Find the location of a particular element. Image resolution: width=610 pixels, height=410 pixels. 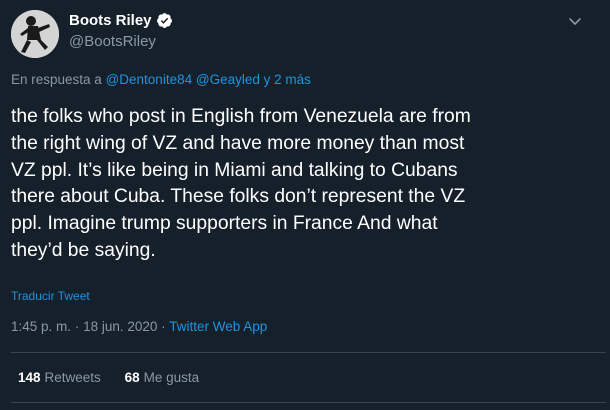

tweet-time: 1:45 p. m. is located at coordinates (41, 326).